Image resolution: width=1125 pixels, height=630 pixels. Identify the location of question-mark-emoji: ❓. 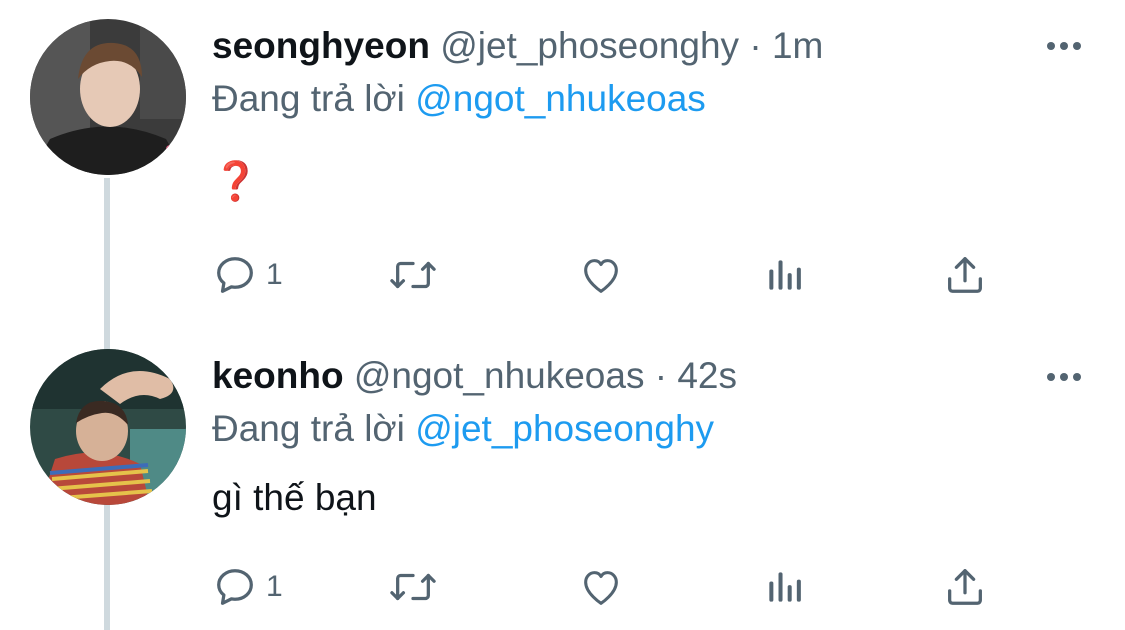
(236, 182).